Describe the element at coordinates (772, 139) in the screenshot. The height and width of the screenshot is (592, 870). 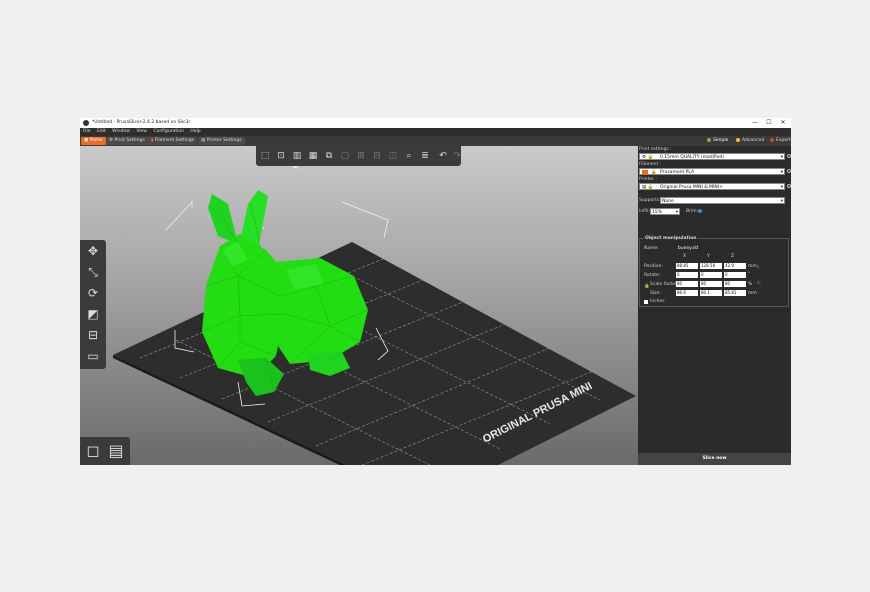
I see `expert-mode-dot` at that location.